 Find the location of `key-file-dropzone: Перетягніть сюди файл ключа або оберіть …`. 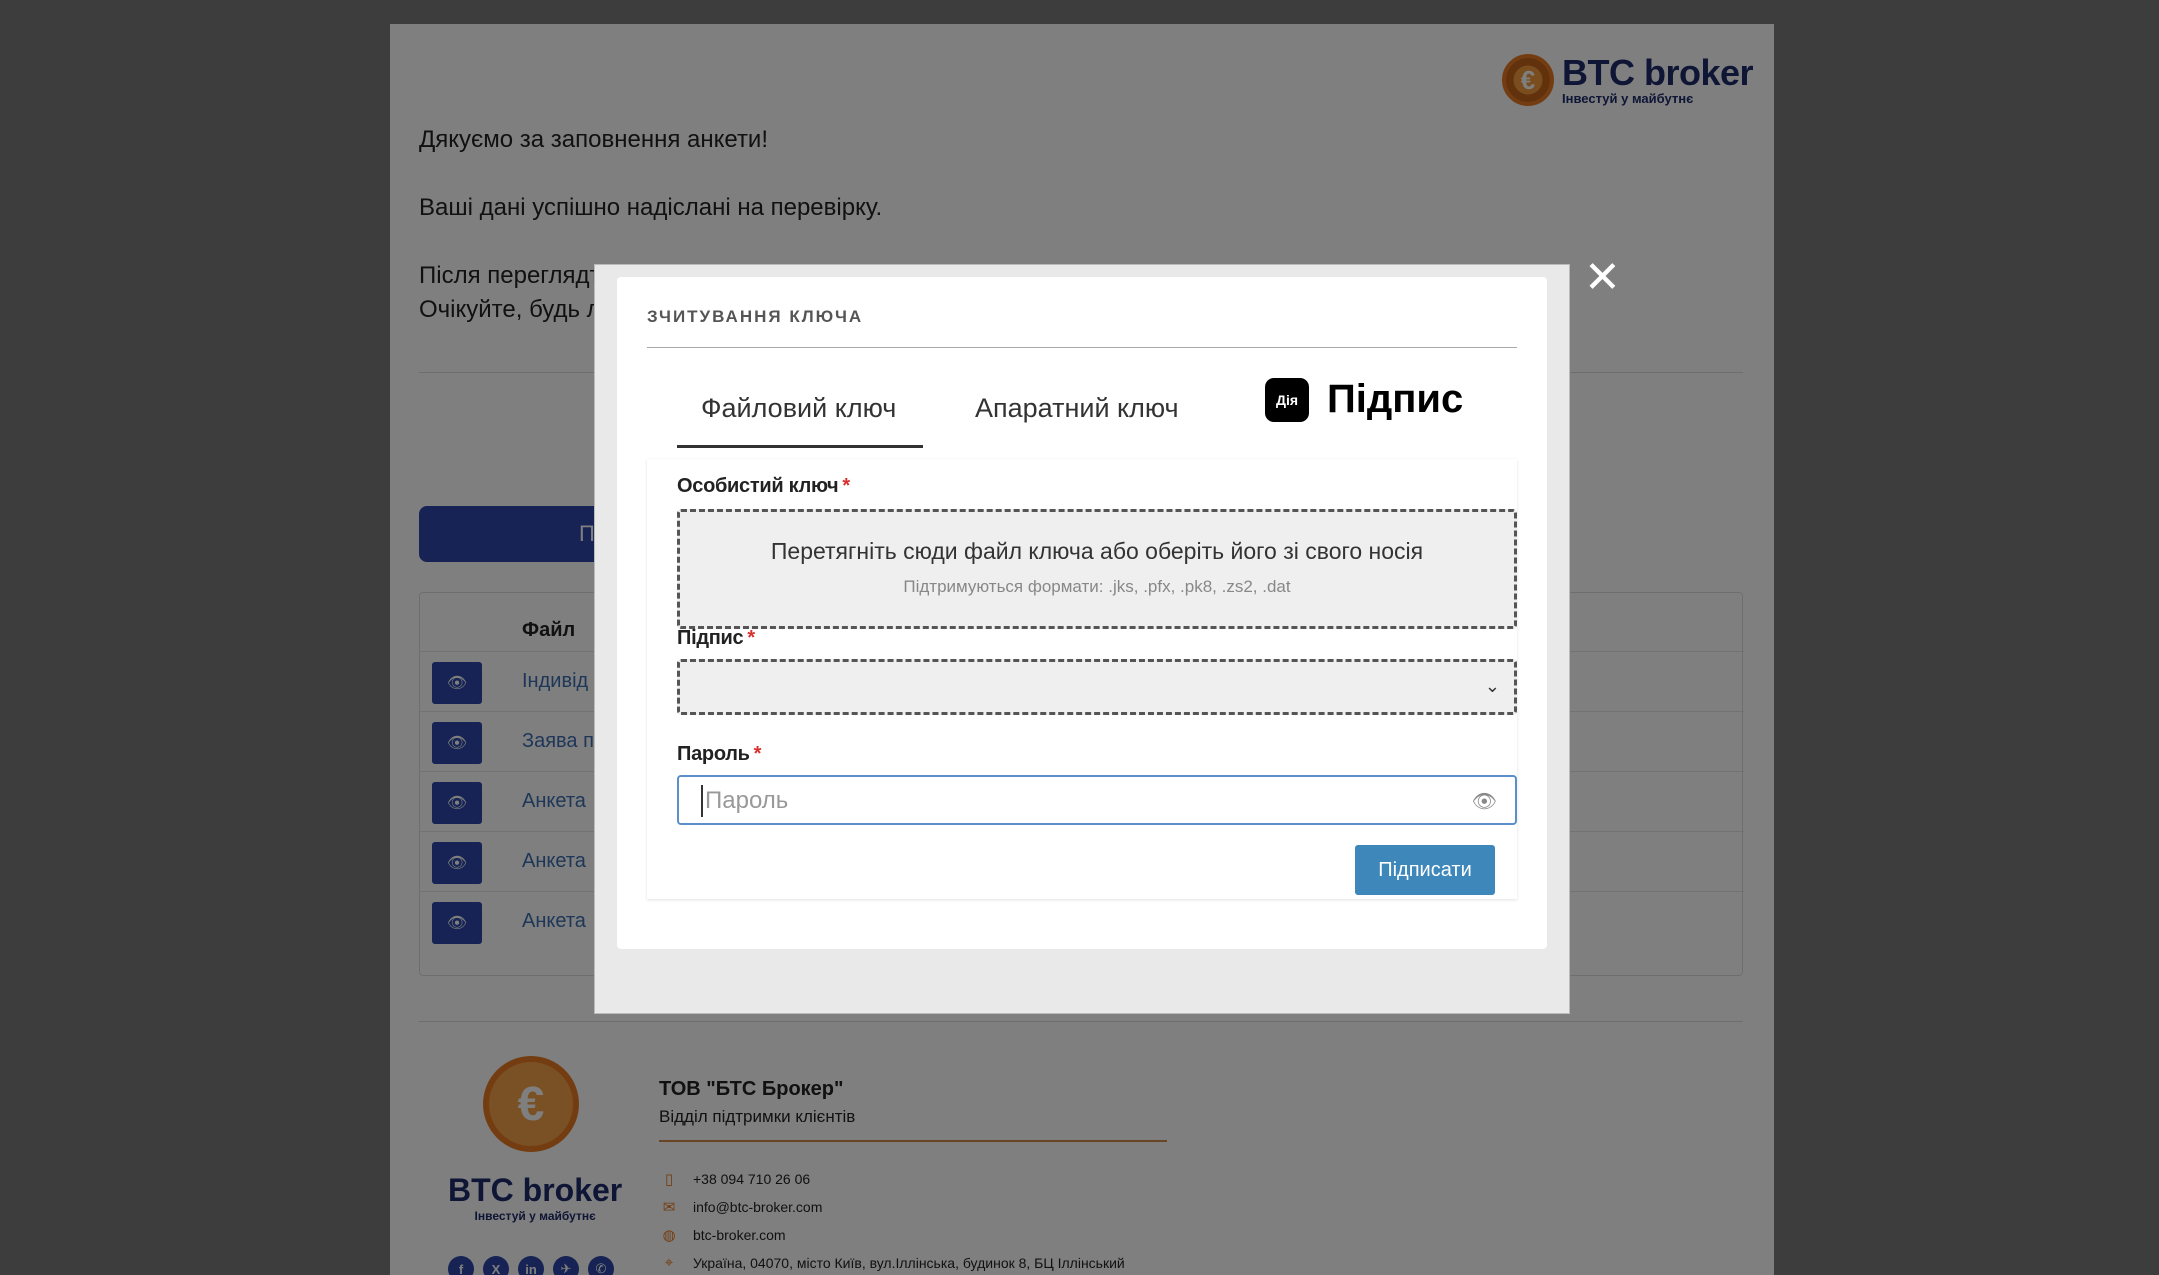

key-file-dropzone: Перетягніть сюди файл ключа або оберіть … is located at coordinates (1097, 569).